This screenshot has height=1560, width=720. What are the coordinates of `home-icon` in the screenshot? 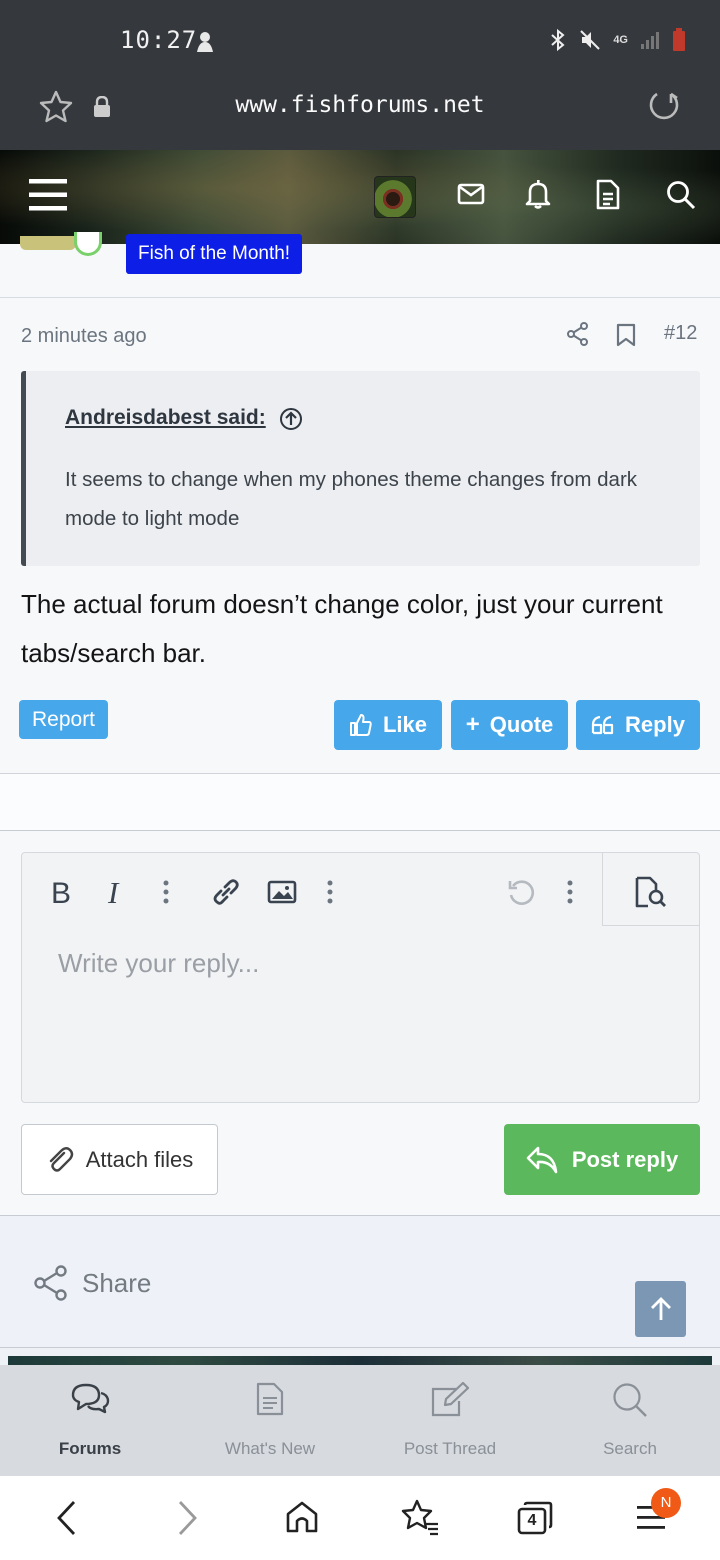 It's located at (302, 1517).